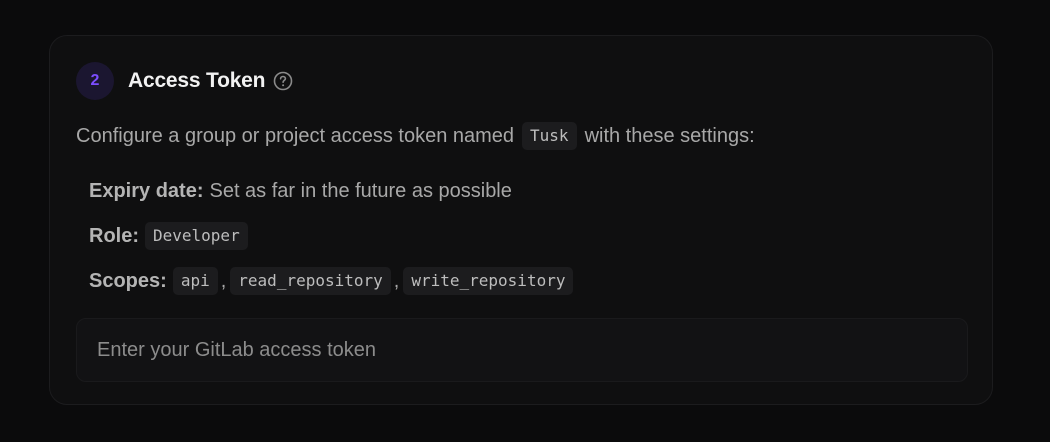  What do you see at coordinates (114, 235) in the screenshot?
I see `role-label: Role:` at bounding box center [114, 235].